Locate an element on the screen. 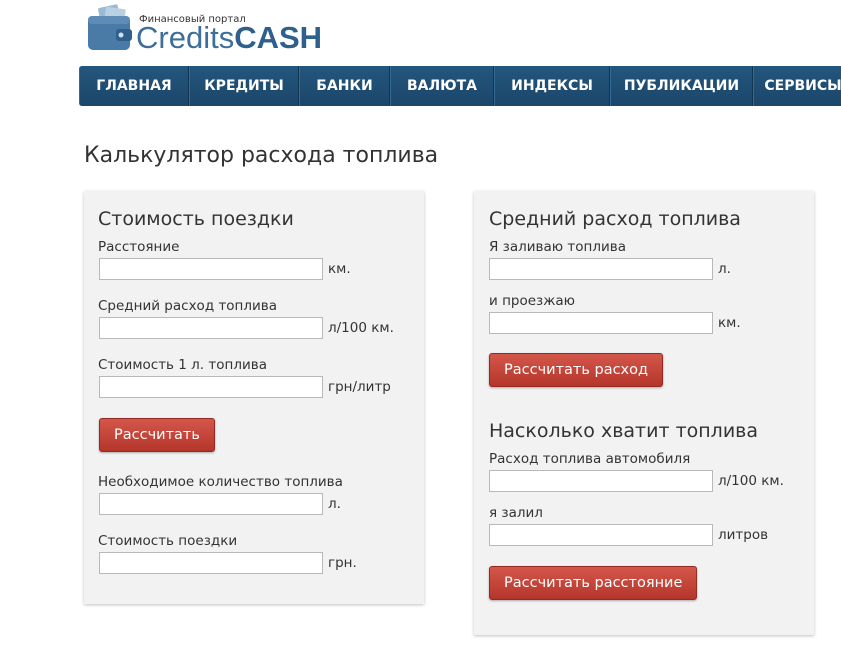  distance-unit: км. is located at coordinates (339, 269).